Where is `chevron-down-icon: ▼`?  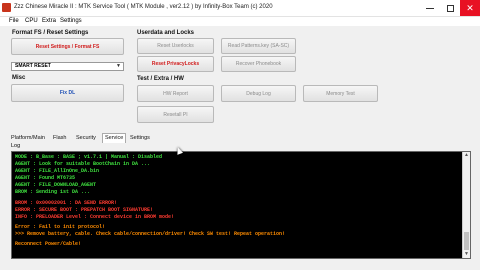 chevron-down-icon: ▼ is located at coordinates (118, 66).